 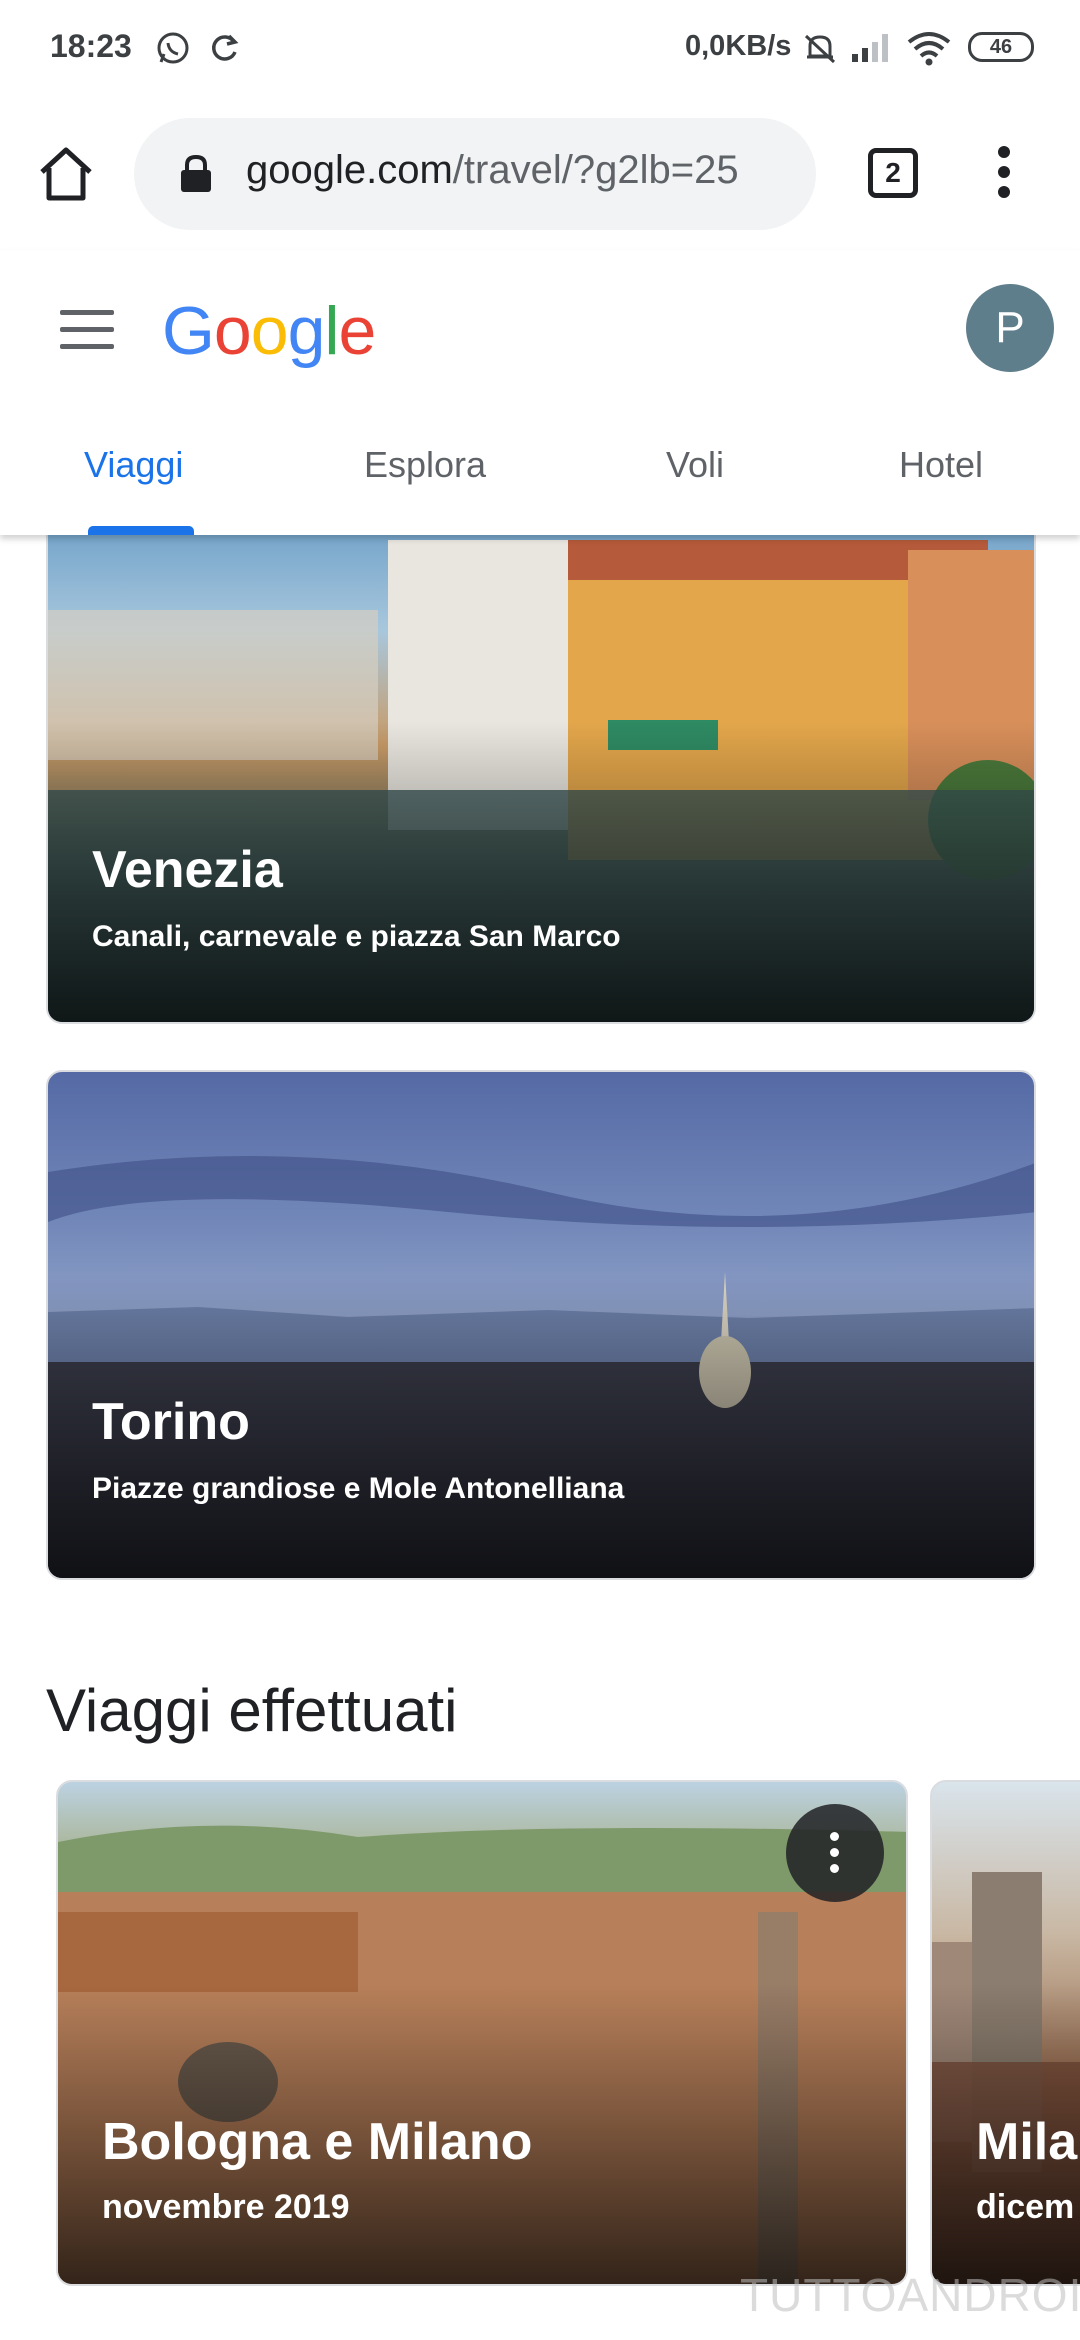 What do you see at coordinates (133, 465) in the screenshot?
I see `tab-viaggi: Viaggi` at bounding box center [133, 465].